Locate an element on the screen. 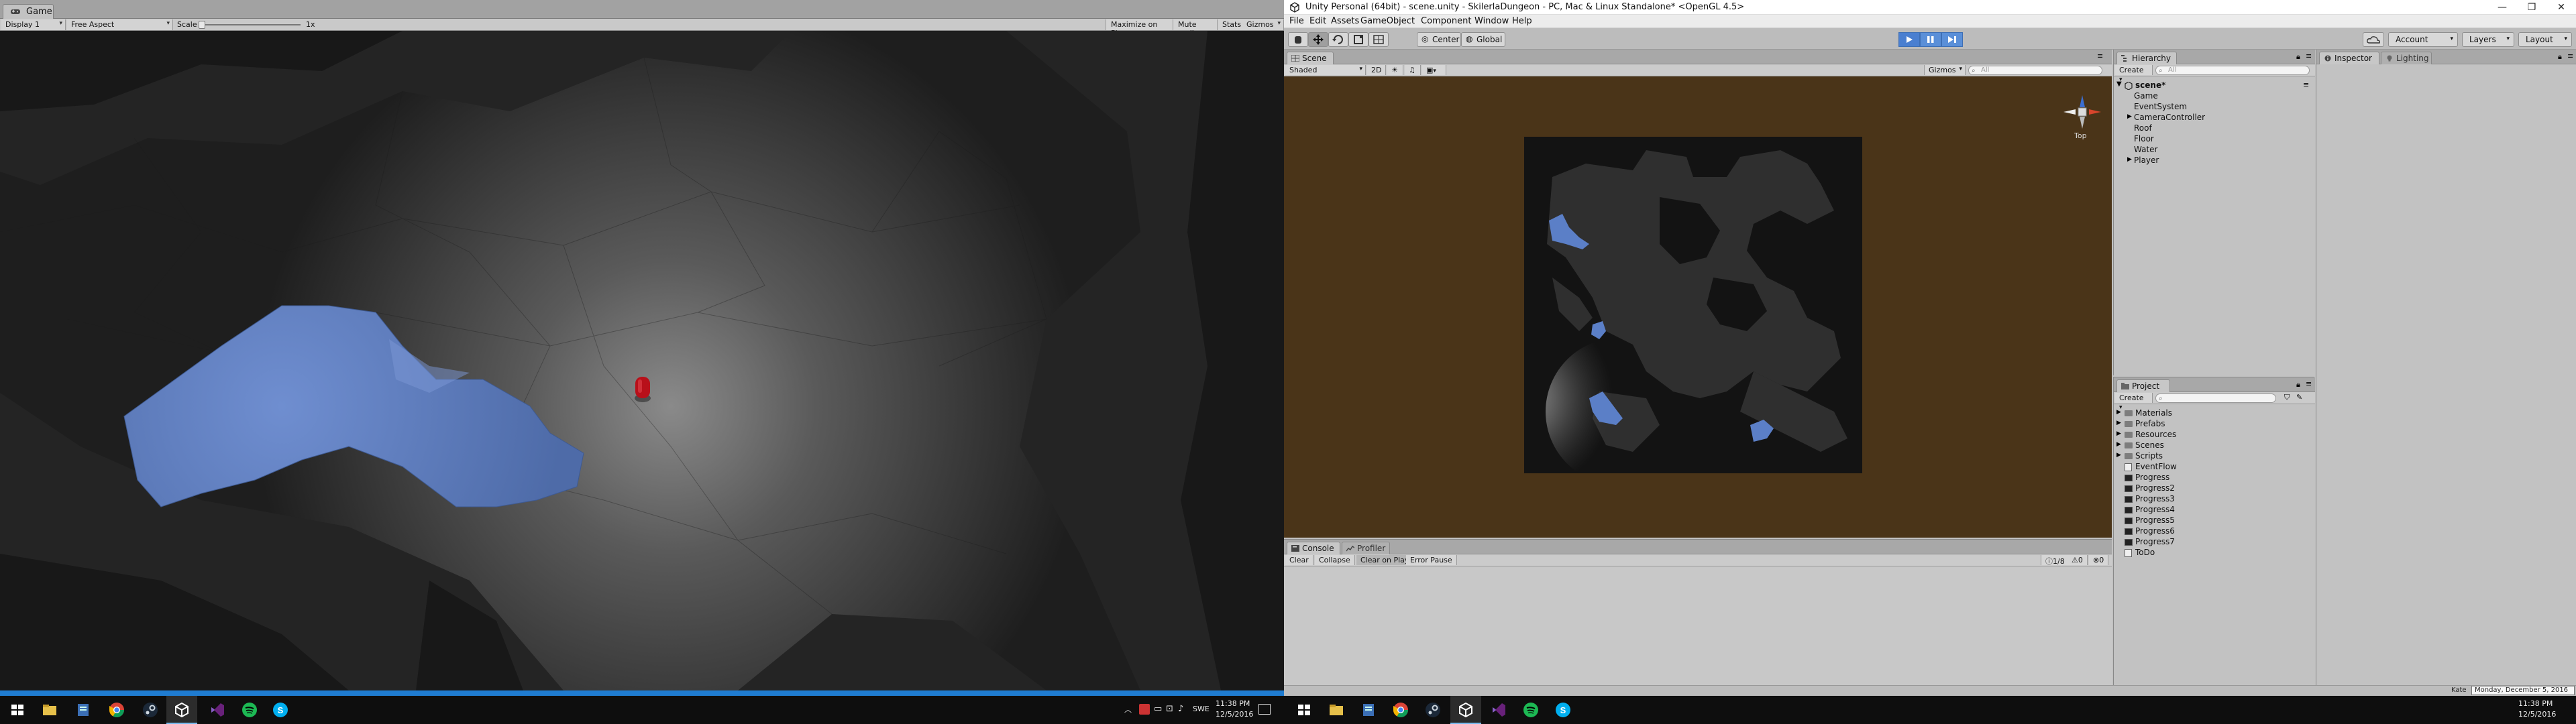  menu-component: Component is located at coordinates (1446, 21).